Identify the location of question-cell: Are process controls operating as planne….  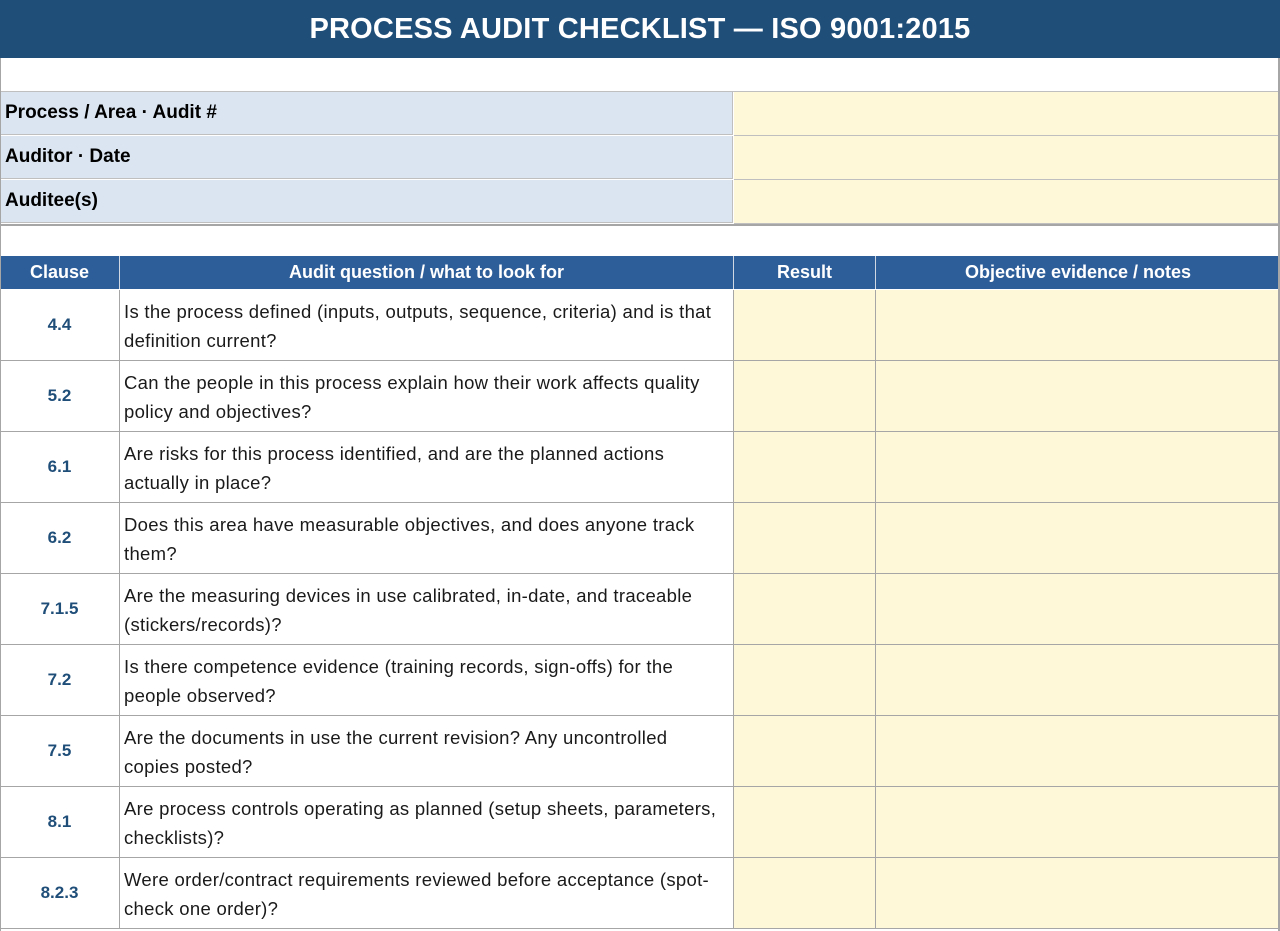
(427, 822).